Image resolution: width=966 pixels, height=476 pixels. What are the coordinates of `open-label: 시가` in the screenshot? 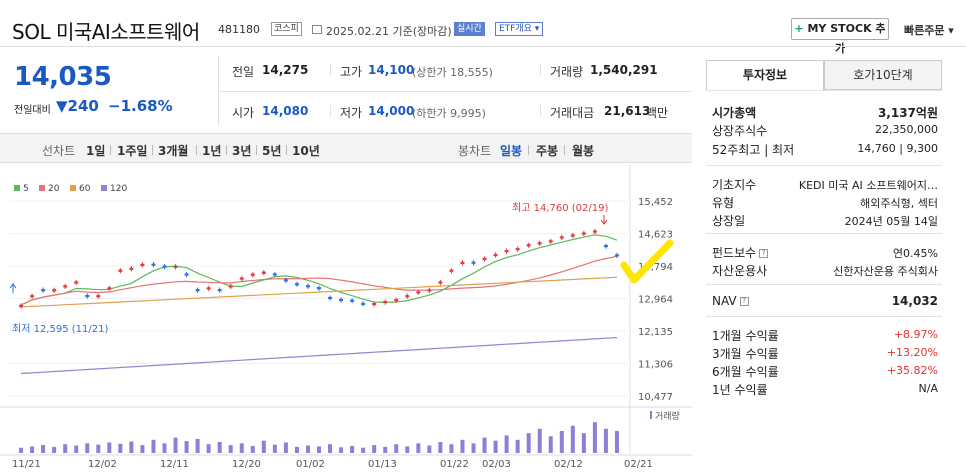 It's located at (243, 113).